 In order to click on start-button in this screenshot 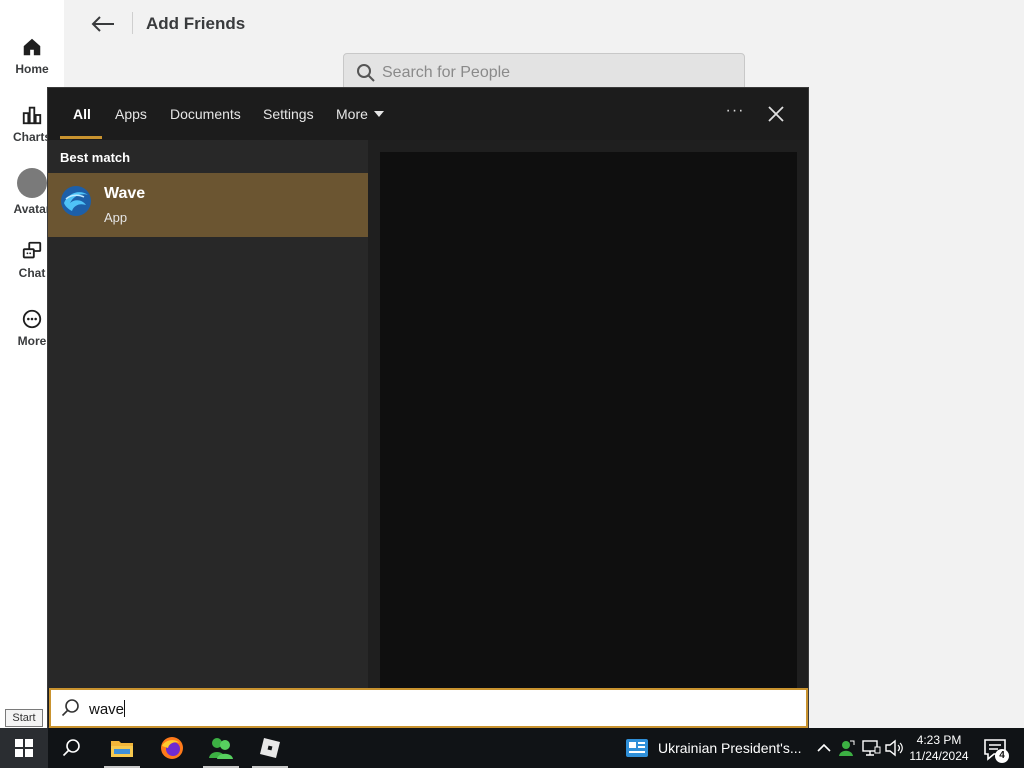, I will do `click(24, 748)`.